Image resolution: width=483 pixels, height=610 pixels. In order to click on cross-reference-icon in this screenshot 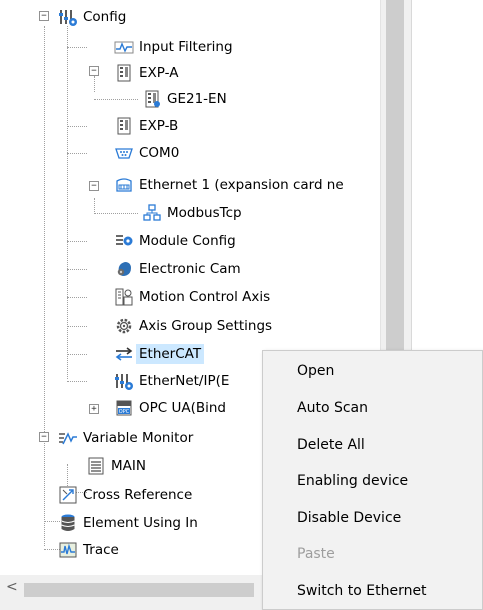, I will do `click(68, 495)`.